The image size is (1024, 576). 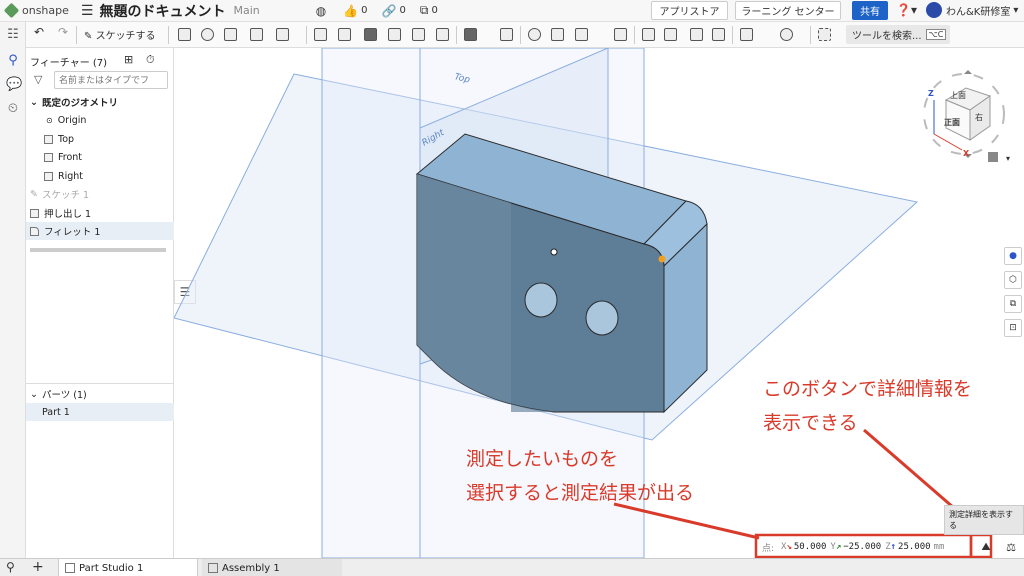 What do you see at coordinates (662, 259) in the screenshot?
I see `selected-vertex` at bounding box center [662, 259].